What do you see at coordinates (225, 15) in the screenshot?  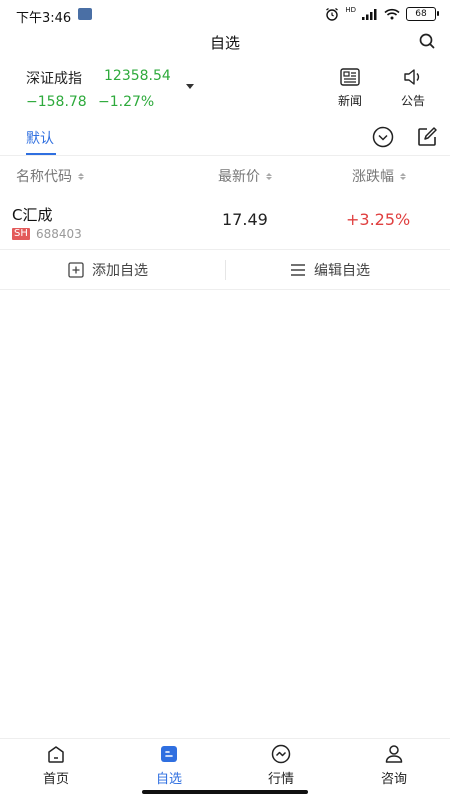 I see `status-bar: 下午3:46 HD 68` at bounding box center [225, 15].